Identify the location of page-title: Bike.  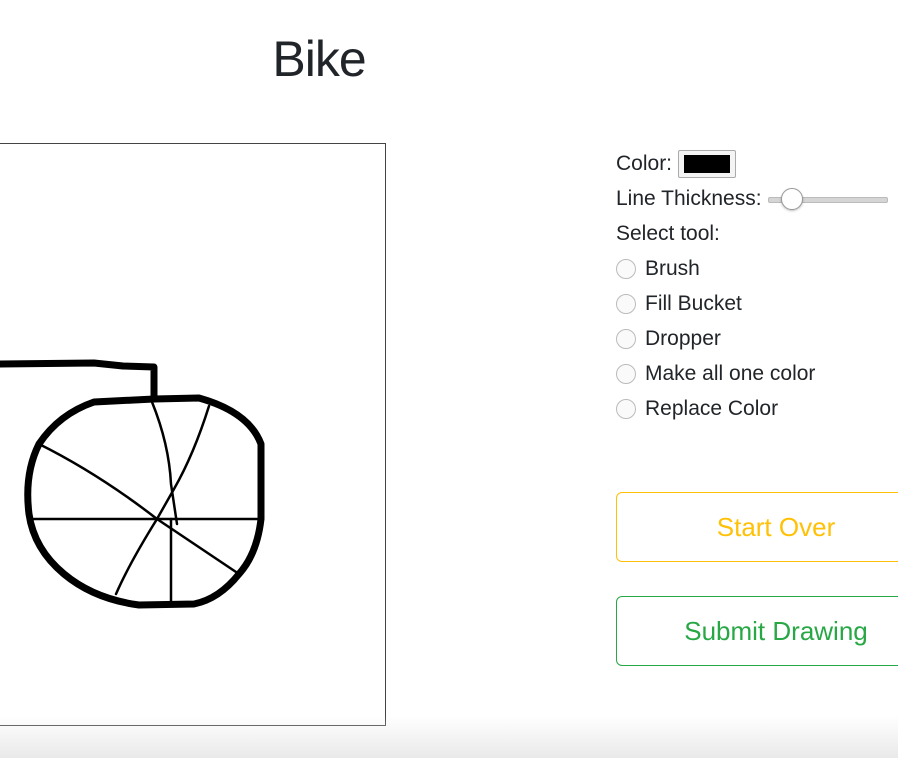
(319, 59).